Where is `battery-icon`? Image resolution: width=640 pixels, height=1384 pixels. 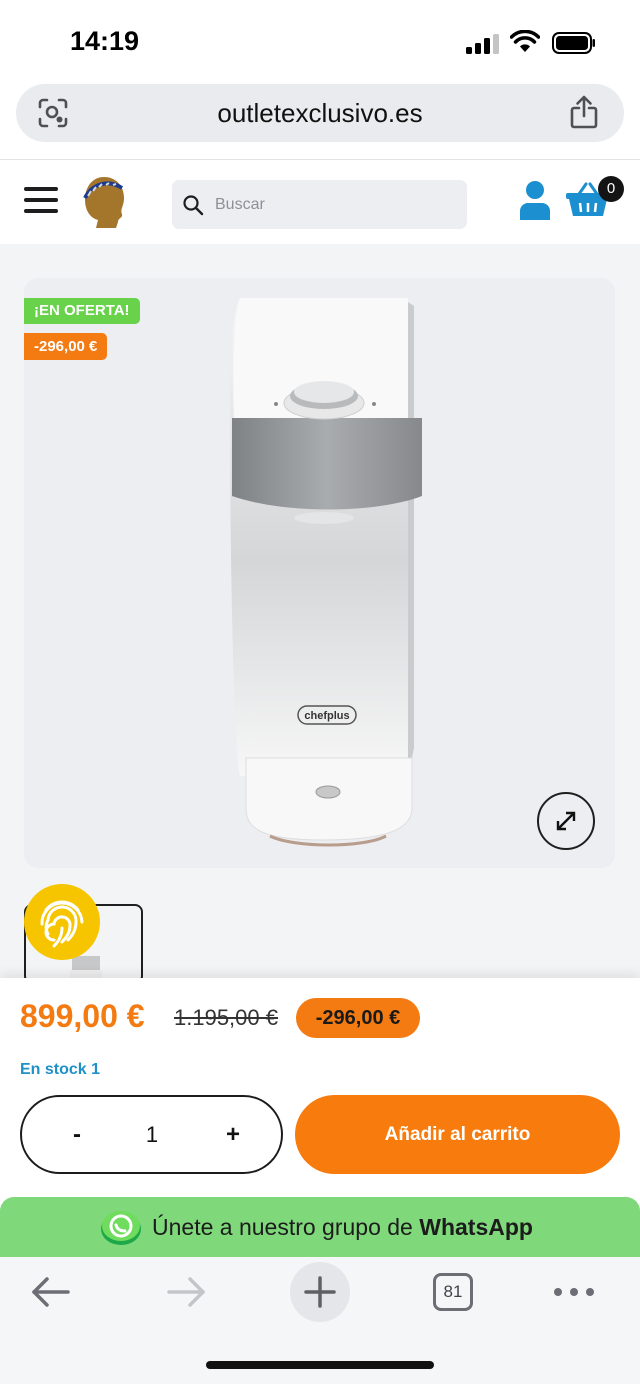 battery-icon is located at coordinates (573, 43).